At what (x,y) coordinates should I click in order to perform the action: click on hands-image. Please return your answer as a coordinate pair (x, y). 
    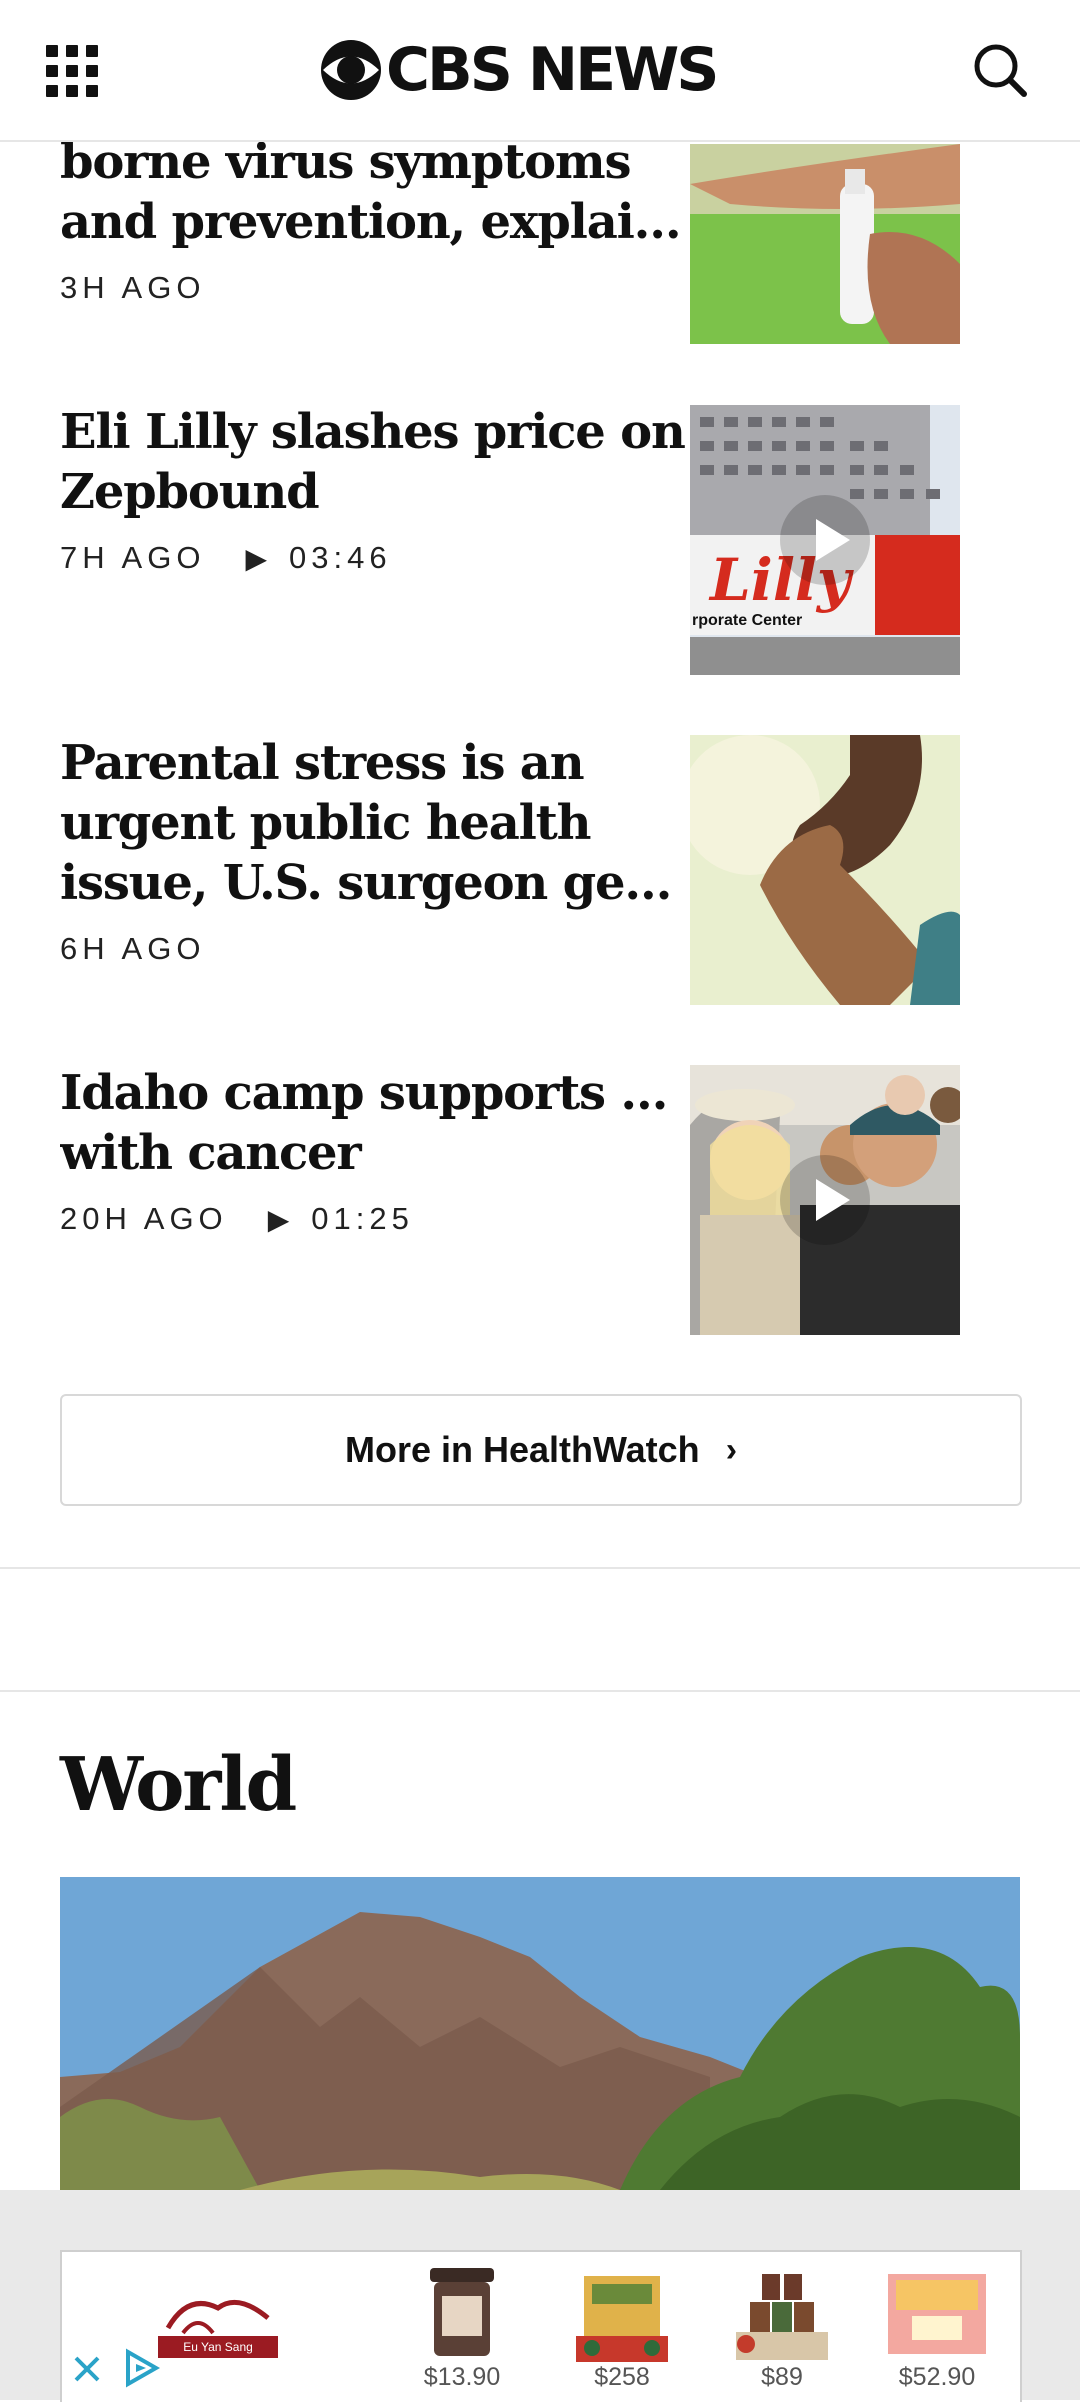
    Looking at the image, I should click on (825, 870).